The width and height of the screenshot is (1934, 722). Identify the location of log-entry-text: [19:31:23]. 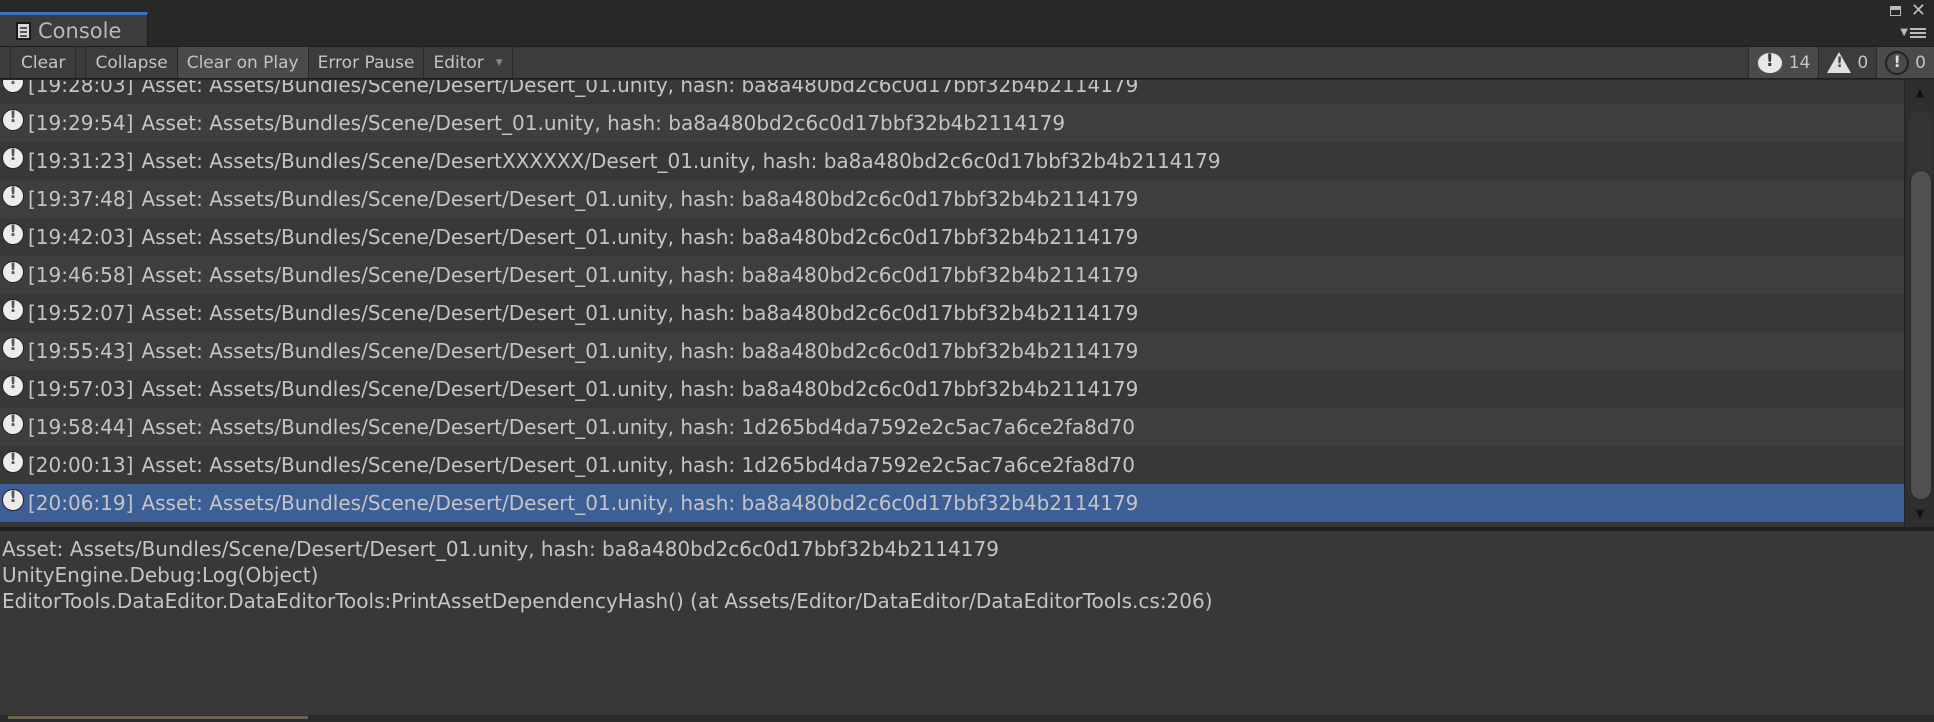
(81, 161).